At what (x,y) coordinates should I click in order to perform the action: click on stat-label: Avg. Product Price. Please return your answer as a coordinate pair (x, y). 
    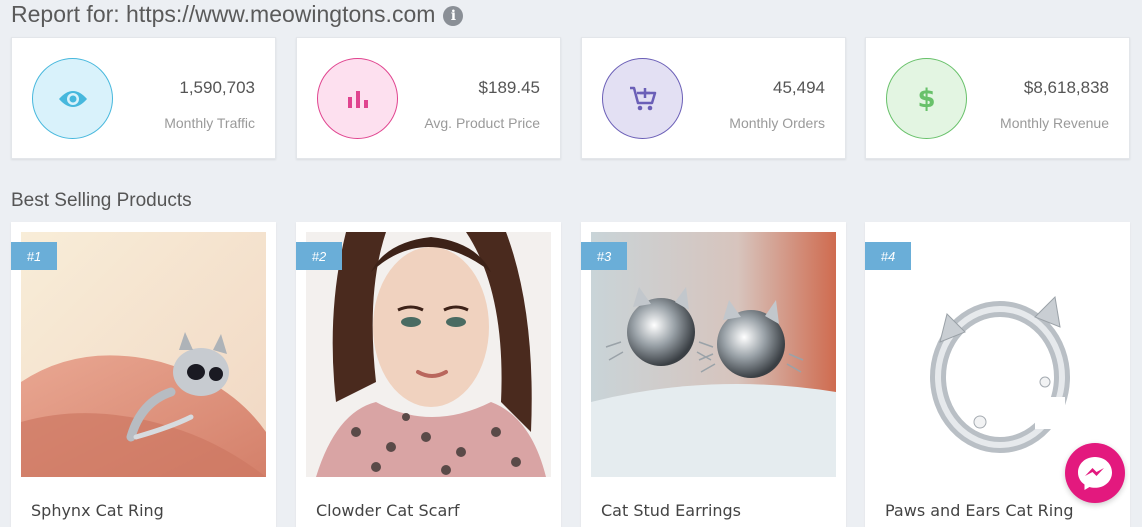
    Looking at the image, I should click on (482, 123).